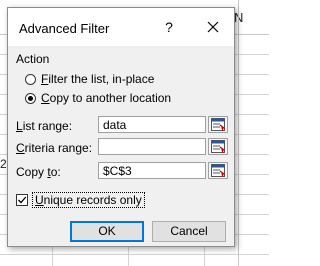 The image size is (320, 266). I want to click on cancel-button: Cancel, so click(189, 231).